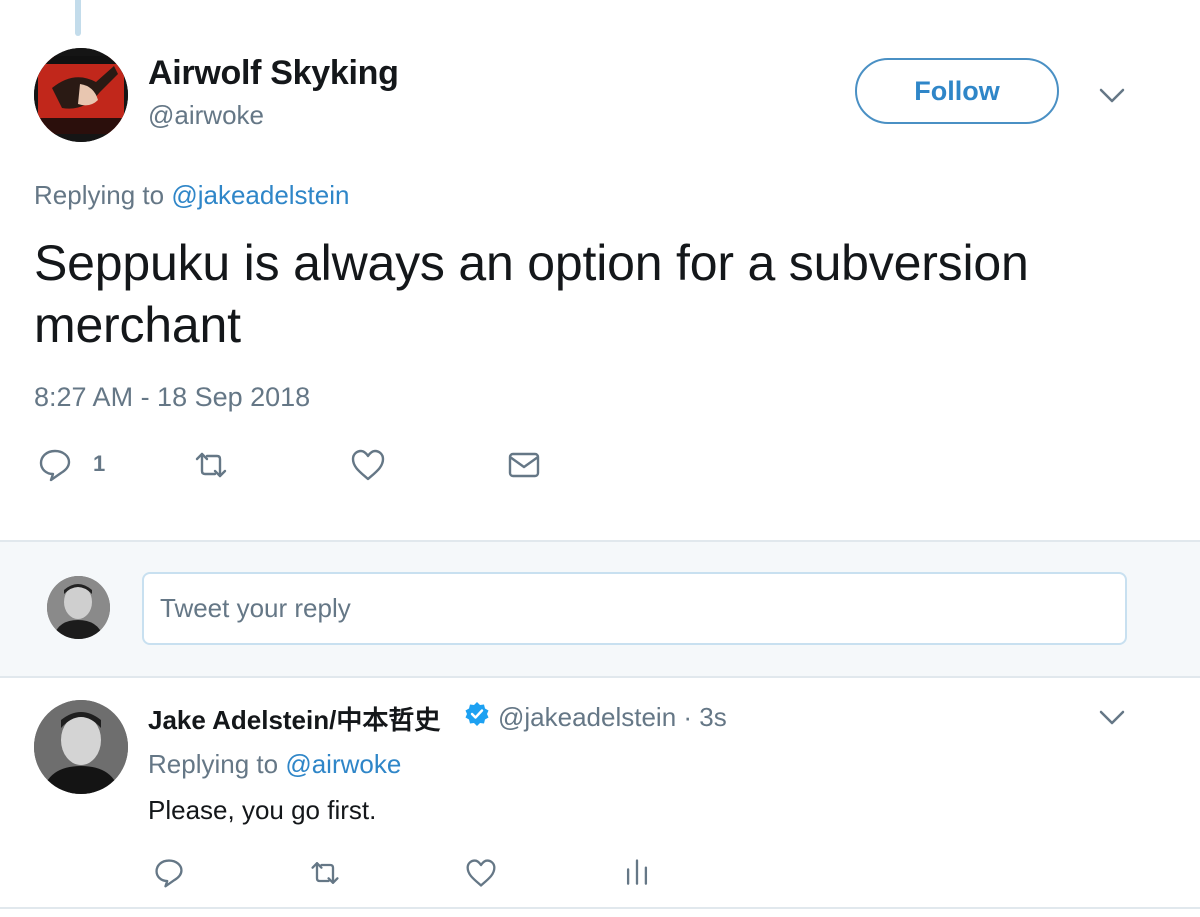 The image size is (1200, 917). What do you see at coordinates (273, 73) in the screenshot?
I see `author-name: Airwolf Skyking` at bounding box center [273, 73].